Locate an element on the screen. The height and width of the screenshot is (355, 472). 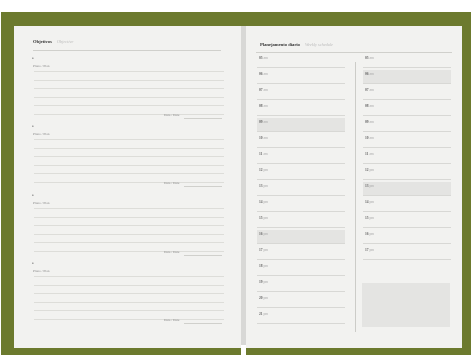
hour-number: 19 is located at coordinates (261, 282).